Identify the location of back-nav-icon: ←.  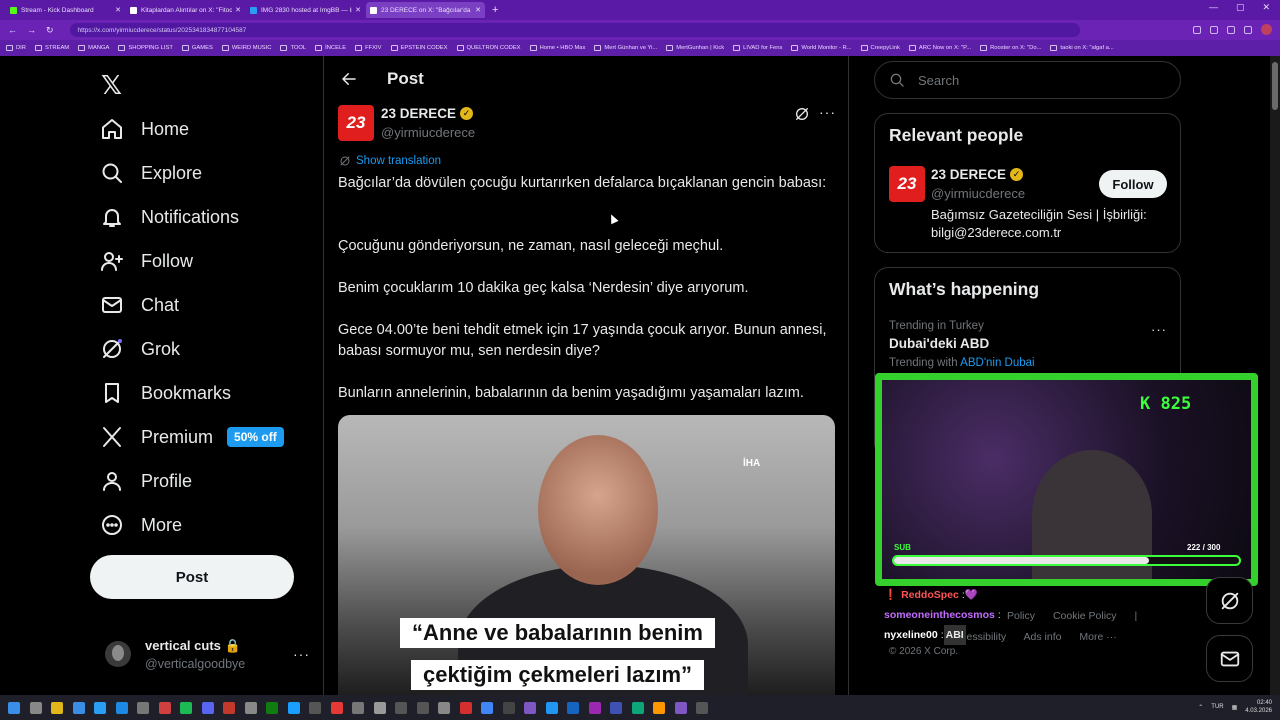
(12, 30).